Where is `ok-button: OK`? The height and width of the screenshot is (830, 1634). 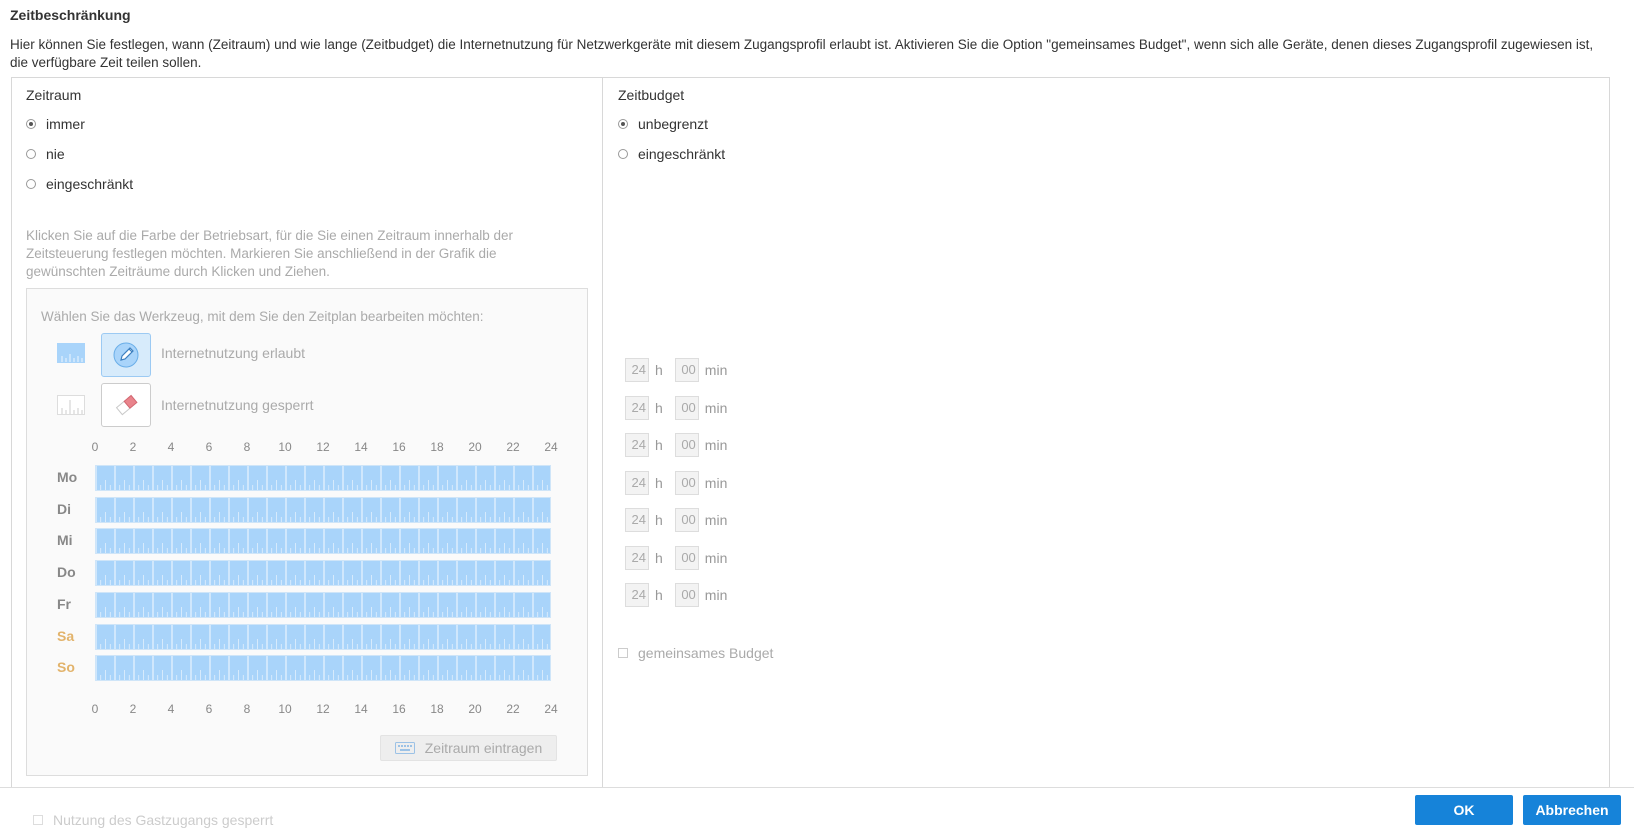
ok-button: OK is located at coordinates (1464, 810).